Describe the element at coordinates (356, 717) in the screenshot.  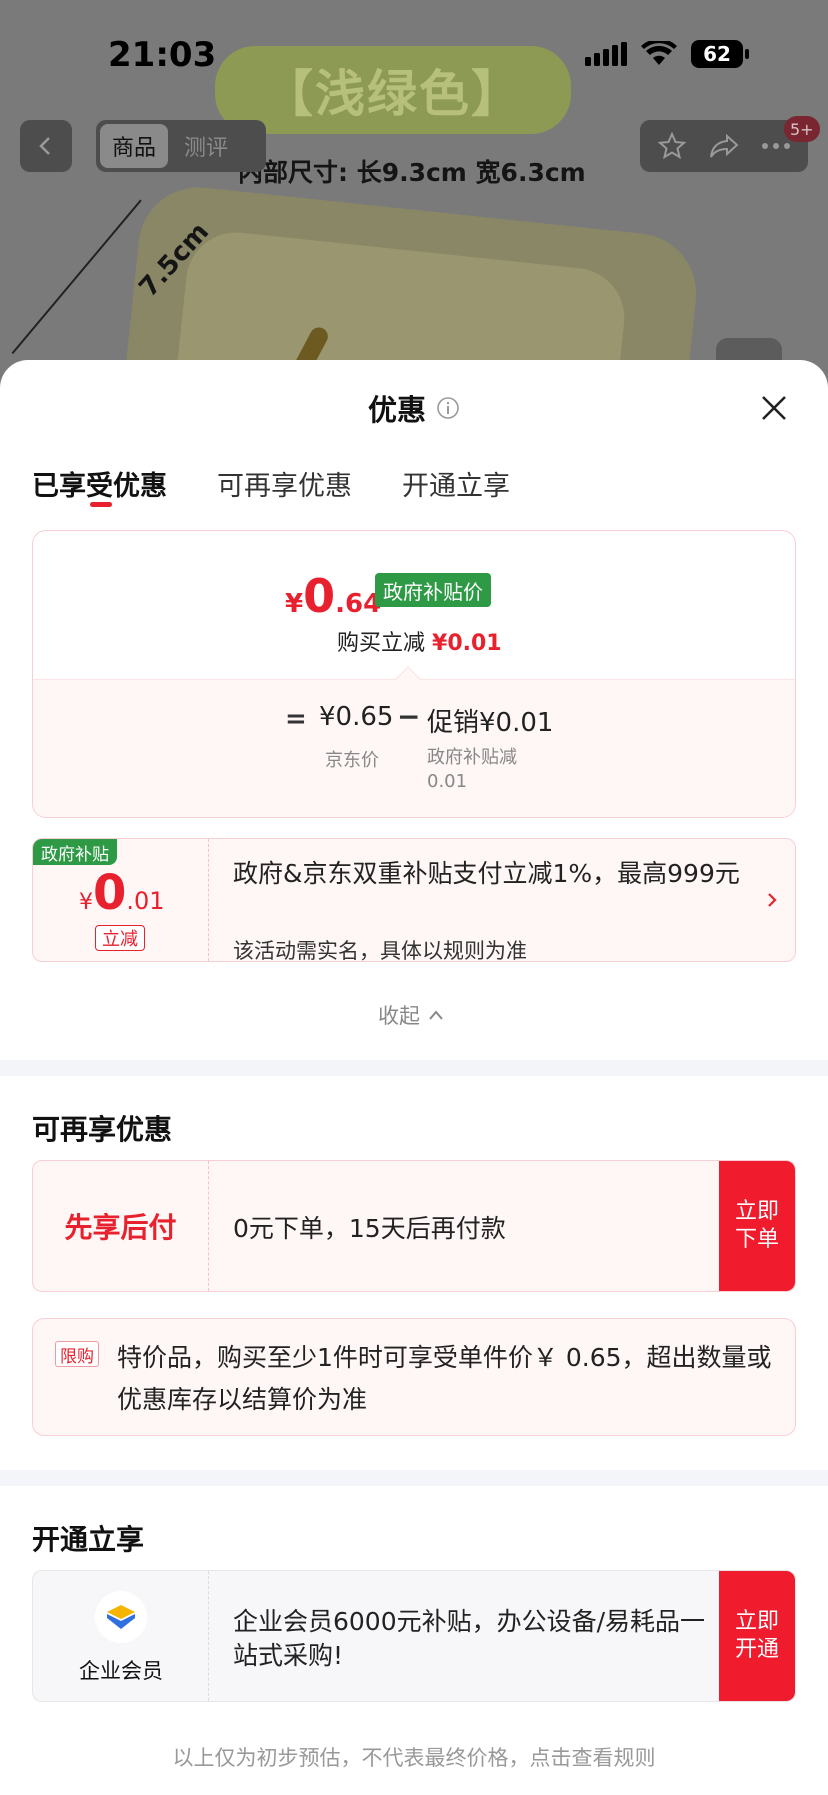
I see `jd-price: ¥0.65` at that location.